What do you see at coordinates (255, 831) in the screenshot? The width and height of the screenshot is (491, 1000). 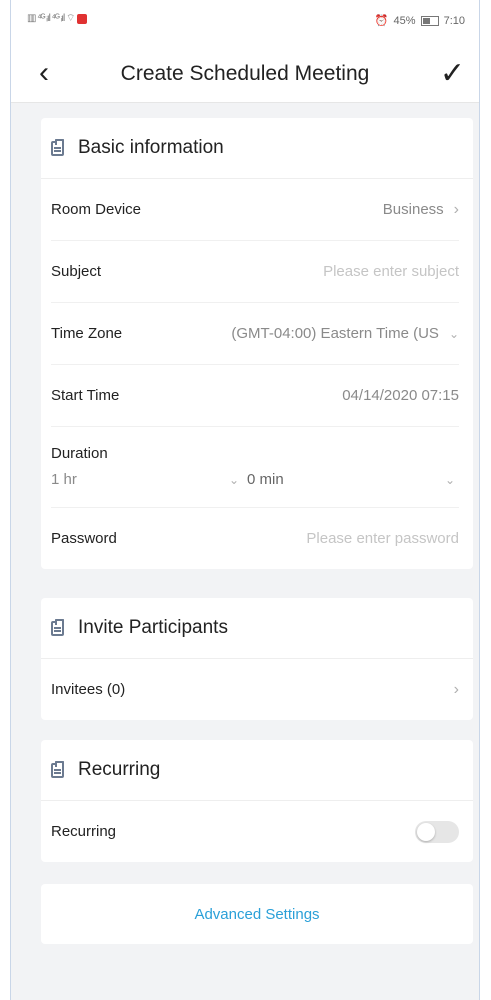 I see `recurring-row: Recurring` at bounding box center [255, 831].